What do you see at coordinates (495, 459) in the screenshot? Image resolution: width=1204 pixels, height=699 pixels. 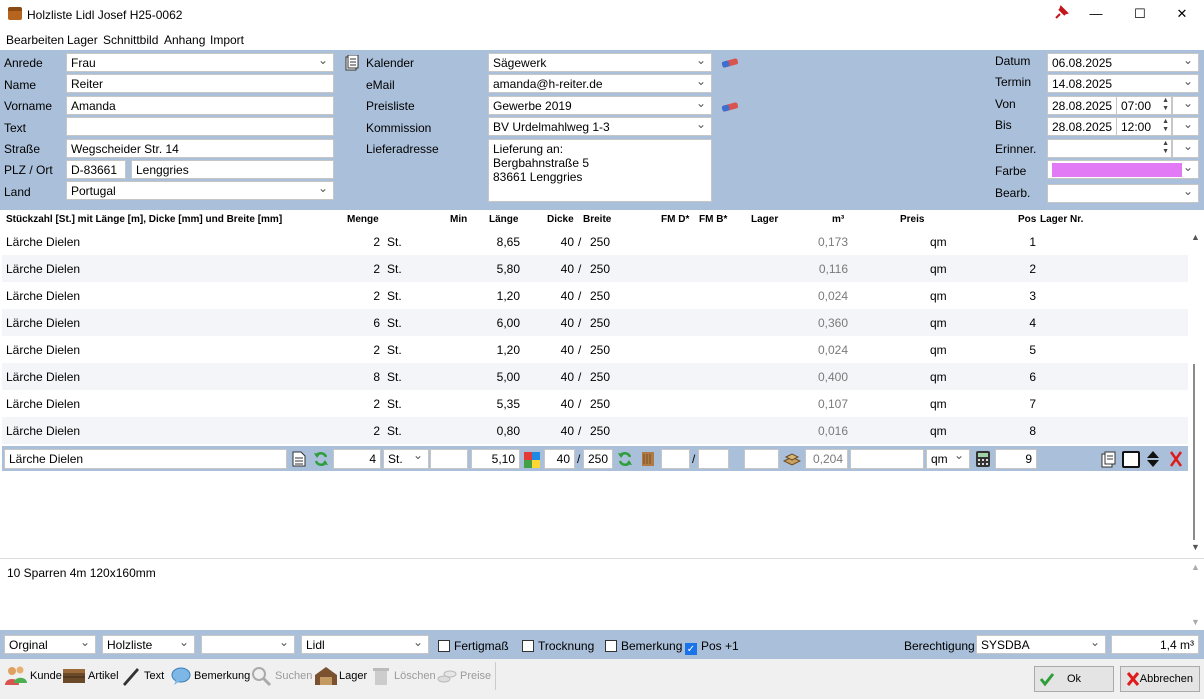 I see `edit-laenge-field: 5,10` at bounding box center [495, 459].